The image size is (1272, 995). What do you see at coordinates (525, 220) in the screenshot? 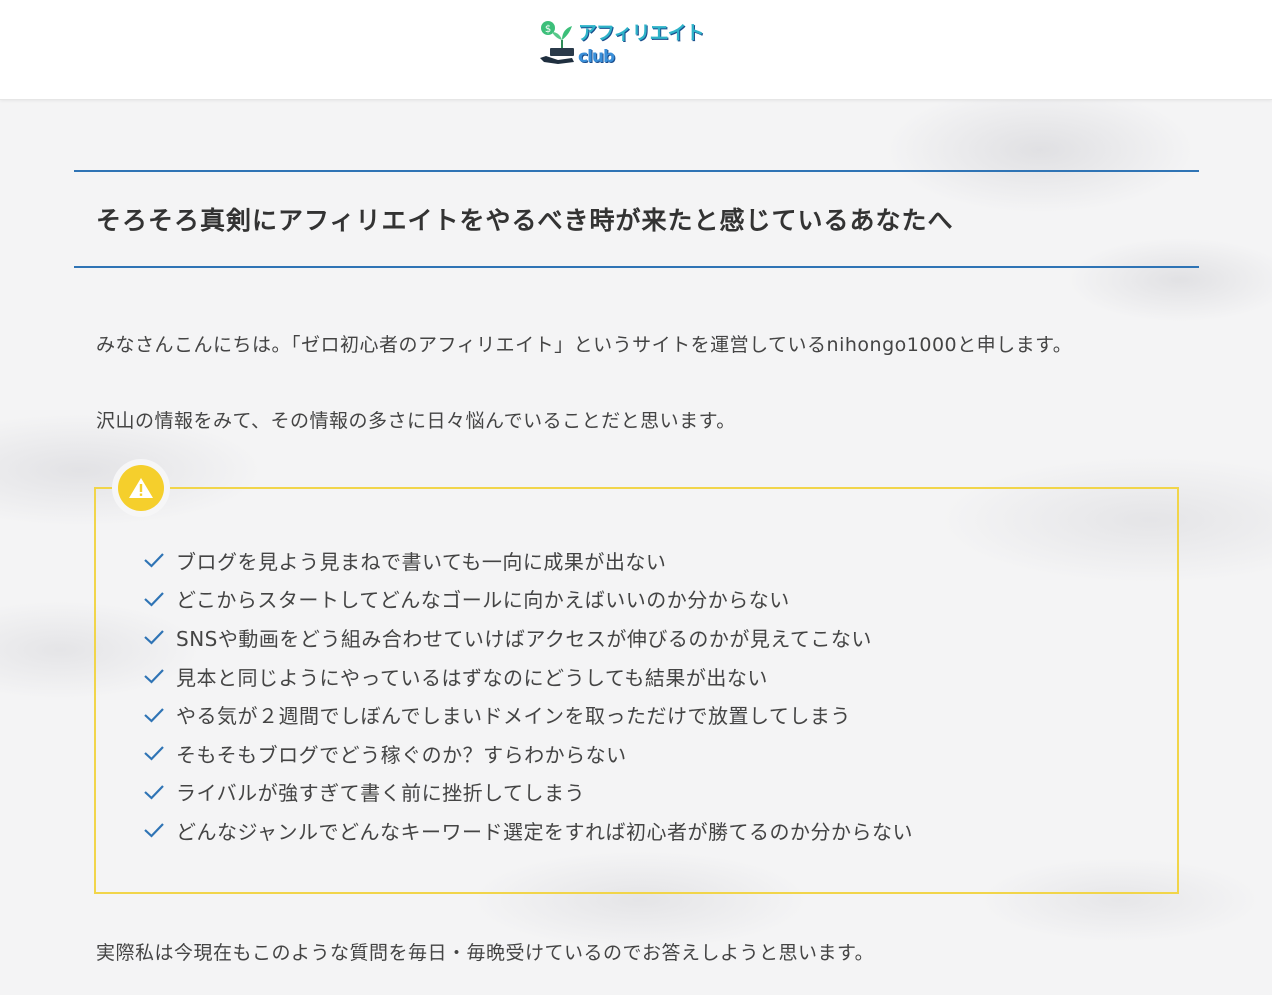
I see `page-title: そろそろ真剣にアフィリエイトをやるべき時が来たと感じているあなたへ` at bounding box center [525, 220].